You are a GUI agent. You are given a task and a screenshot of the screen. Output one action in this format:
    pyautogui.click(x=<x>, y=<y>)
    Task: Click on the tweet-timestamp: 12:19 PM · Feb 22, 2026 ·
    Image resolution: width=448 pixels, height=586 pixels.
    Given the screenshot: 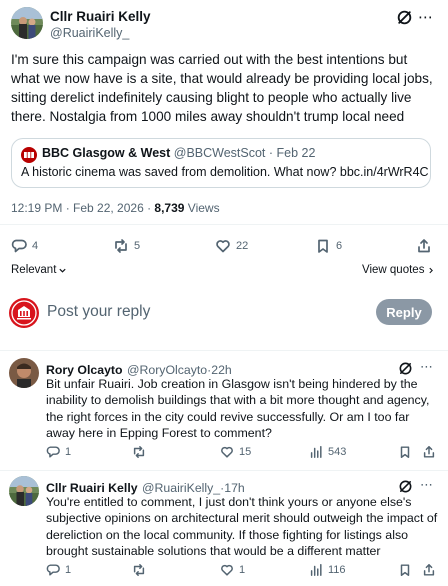 What is the action you would take?
    pyautogui.click(x=82, y=208)
    